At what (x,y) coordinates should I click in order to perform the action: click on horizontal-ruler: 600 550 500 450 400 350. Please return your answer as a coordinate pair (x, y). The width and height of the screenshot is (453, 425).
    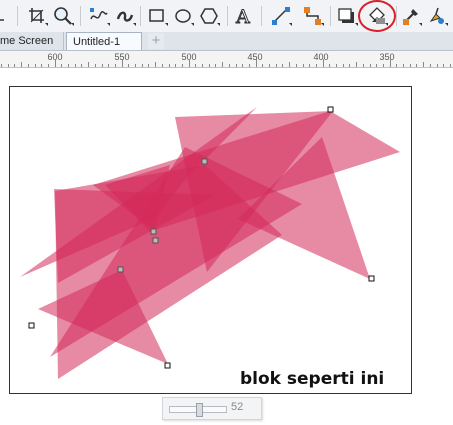
    Looking at the image, I should click on (226, 59).